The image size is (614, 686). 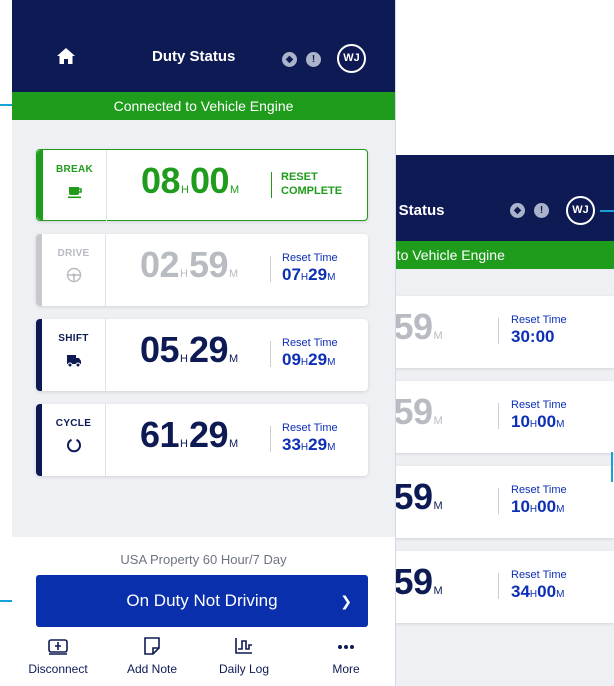 I want to click on card-label-box: BREAK, so click(x=75, y=186).